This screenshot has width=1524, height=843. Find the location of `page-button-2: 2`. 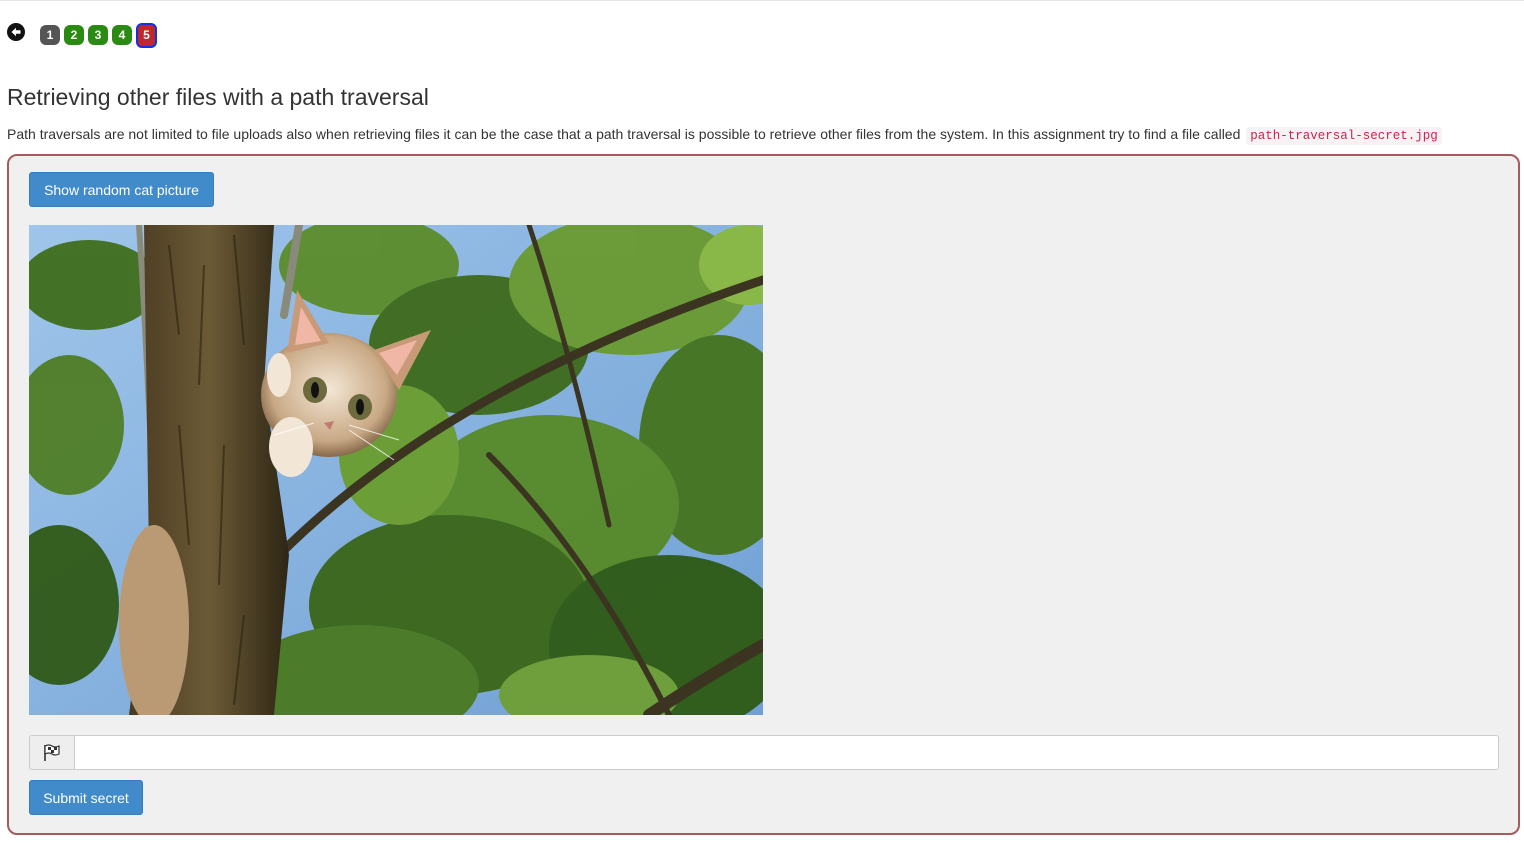

page-button-2: 2 is located at coordinates (74, 35).